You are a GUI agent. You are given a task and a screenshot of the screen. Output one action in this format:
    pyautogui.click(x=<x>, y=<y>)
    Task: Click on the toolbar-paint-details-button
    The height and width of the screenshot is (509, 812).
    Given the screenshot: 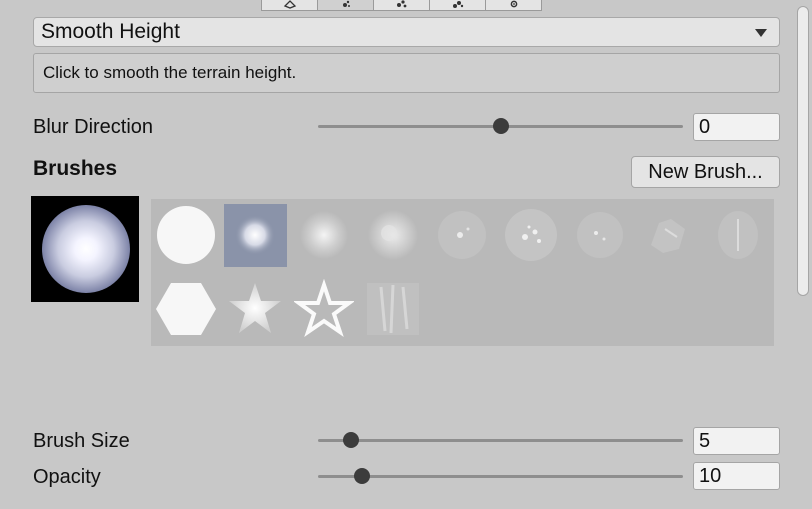 What is the action you would take?
    pyautogui.click(x=458, y=5)
    